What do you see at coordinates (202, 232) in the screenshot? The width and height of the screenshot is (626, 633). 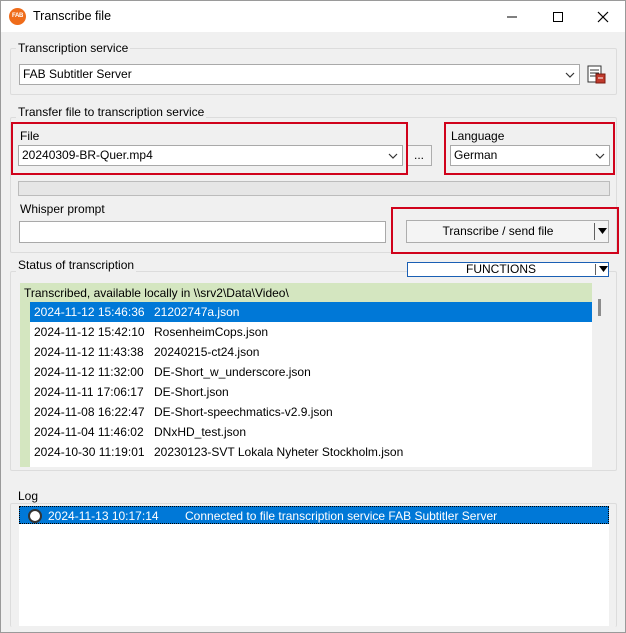 I see `whisper-prompt-input` at bounding box center [202, 232].